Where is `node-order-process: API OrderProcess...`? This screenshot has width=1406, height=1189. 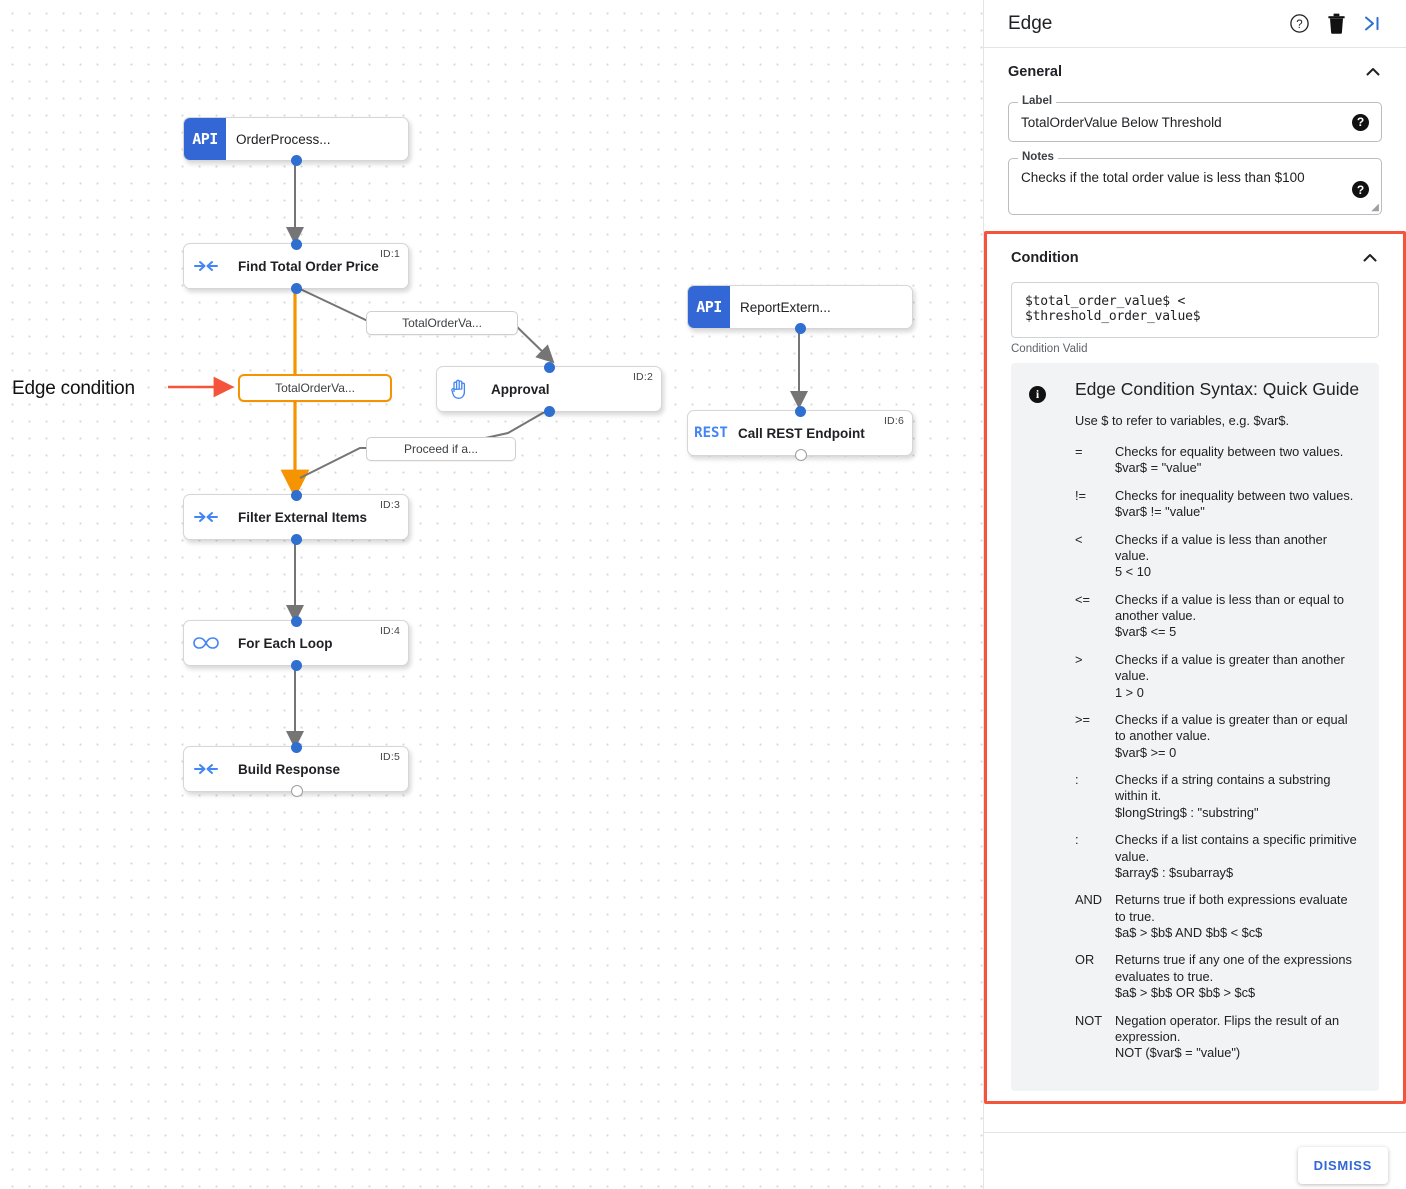 node-order-process: API OrderProcess... is located at coordinates (296, 141).